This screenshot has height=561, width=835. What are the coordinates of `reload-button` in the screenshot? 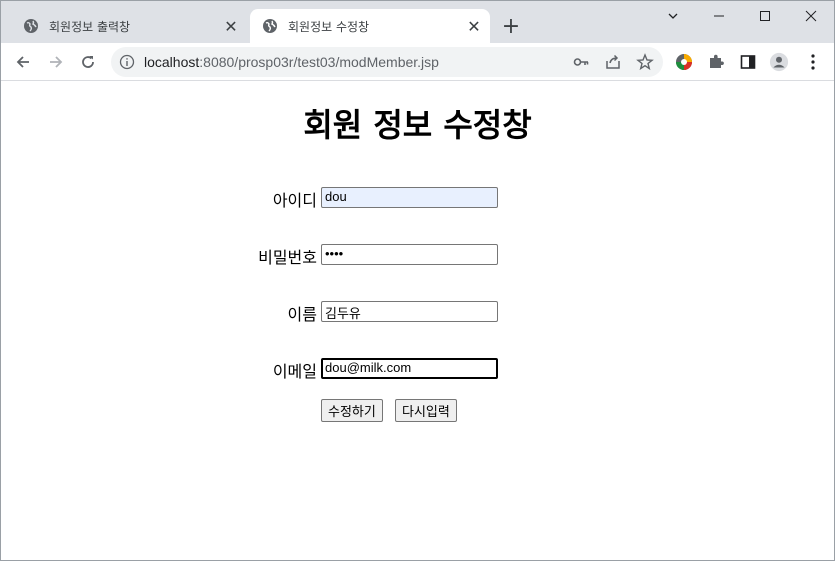 It's located at (88, 62).